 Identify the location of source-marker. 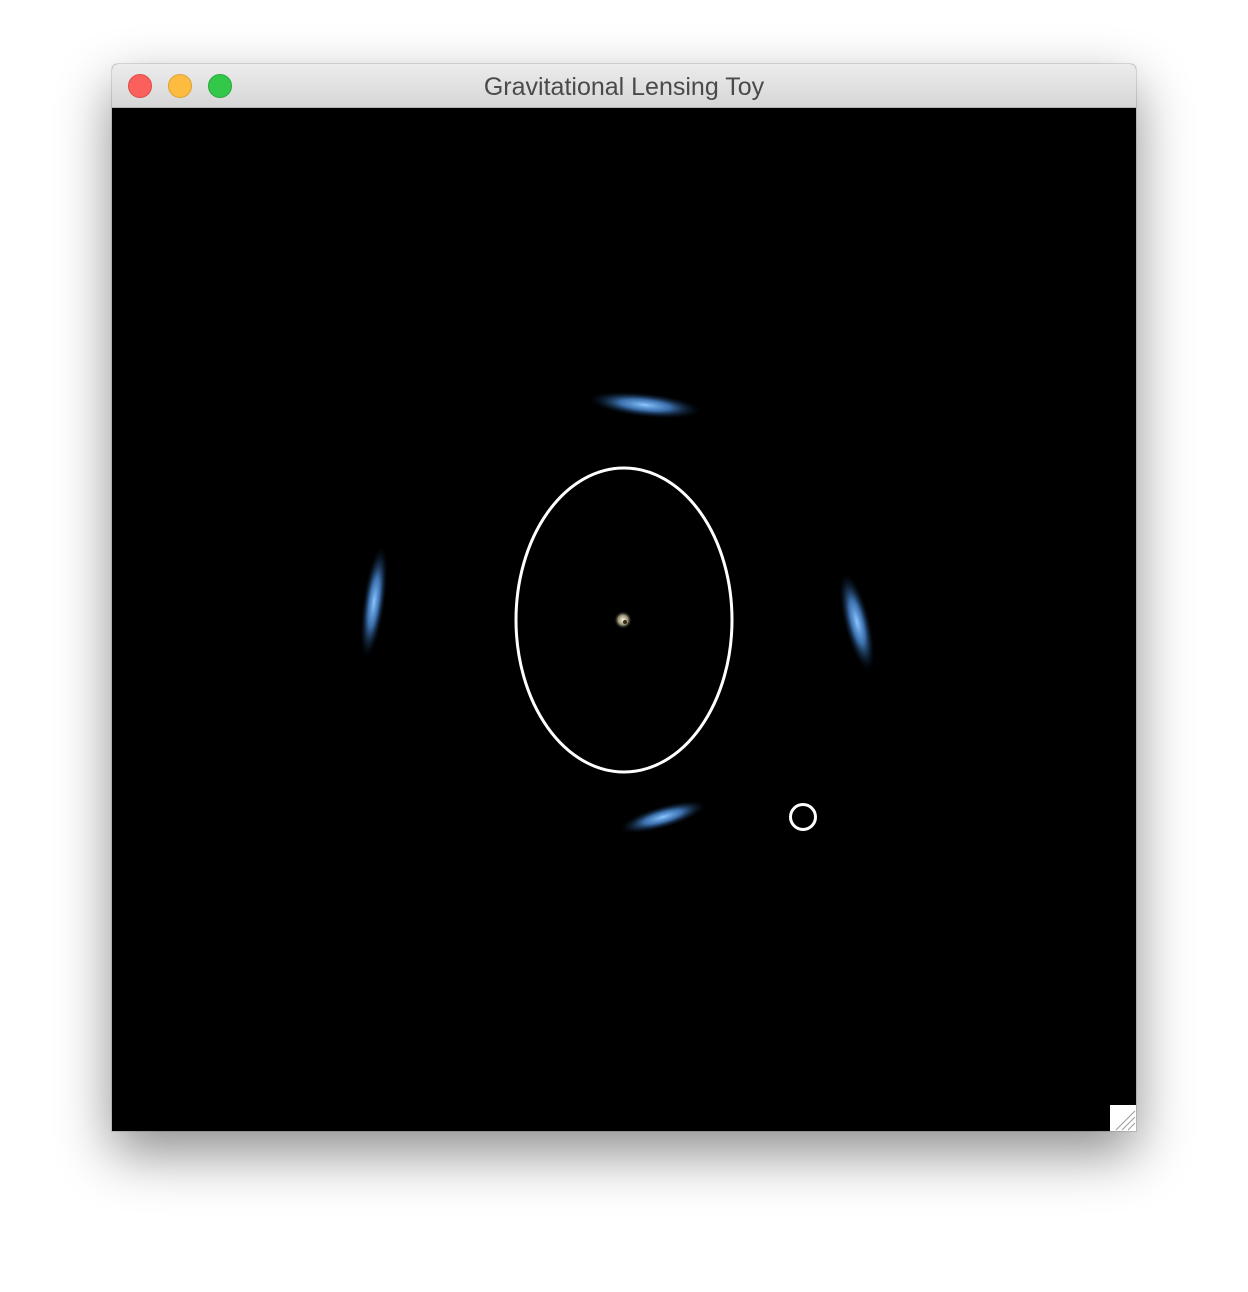
(803, 817).